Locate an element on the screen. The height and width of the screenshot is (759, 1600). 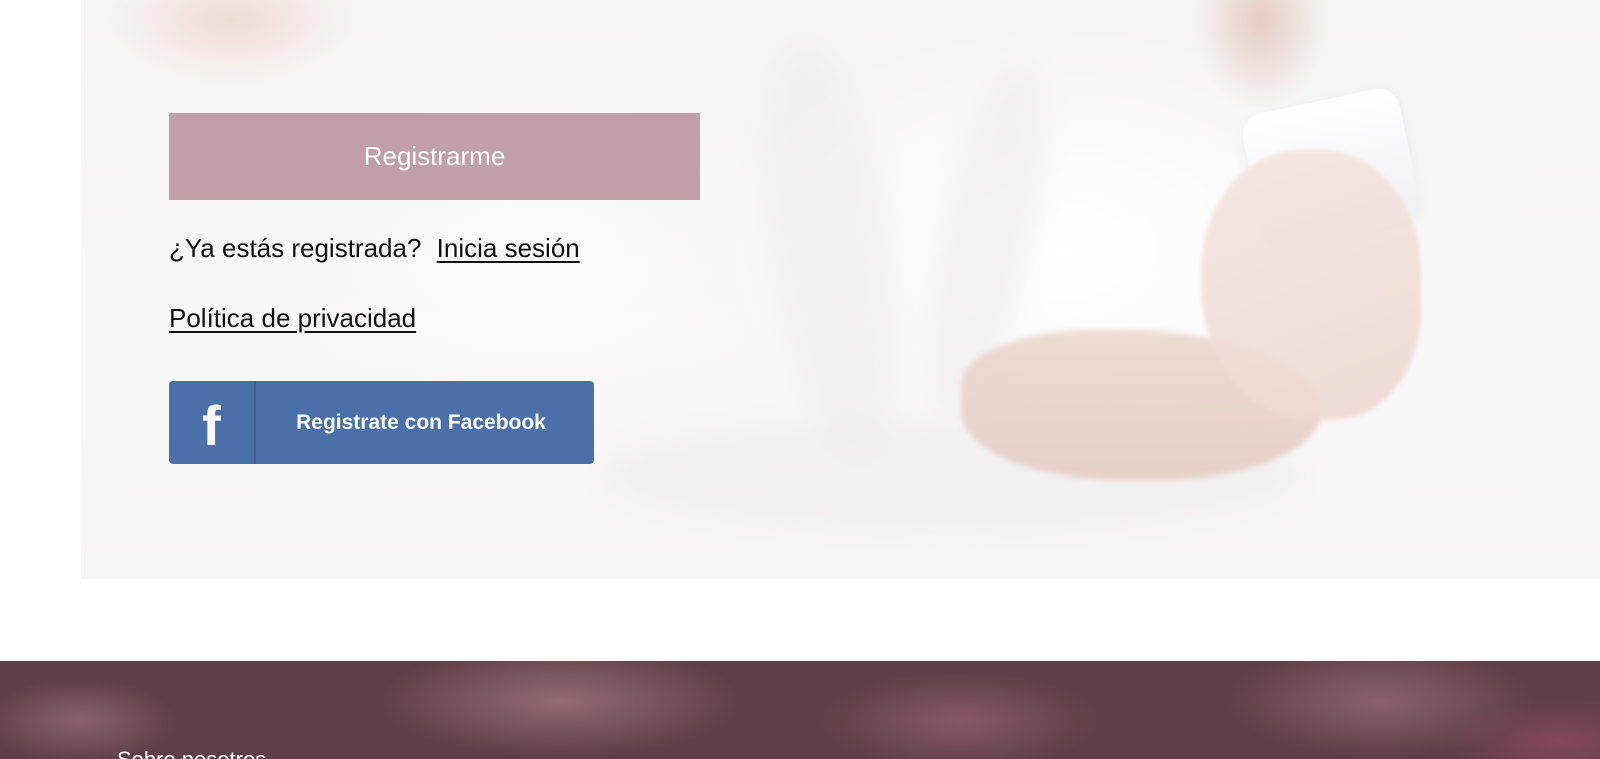
facebook-signup-button: f Registrate con Facebook is located at coordinates (381, 422).